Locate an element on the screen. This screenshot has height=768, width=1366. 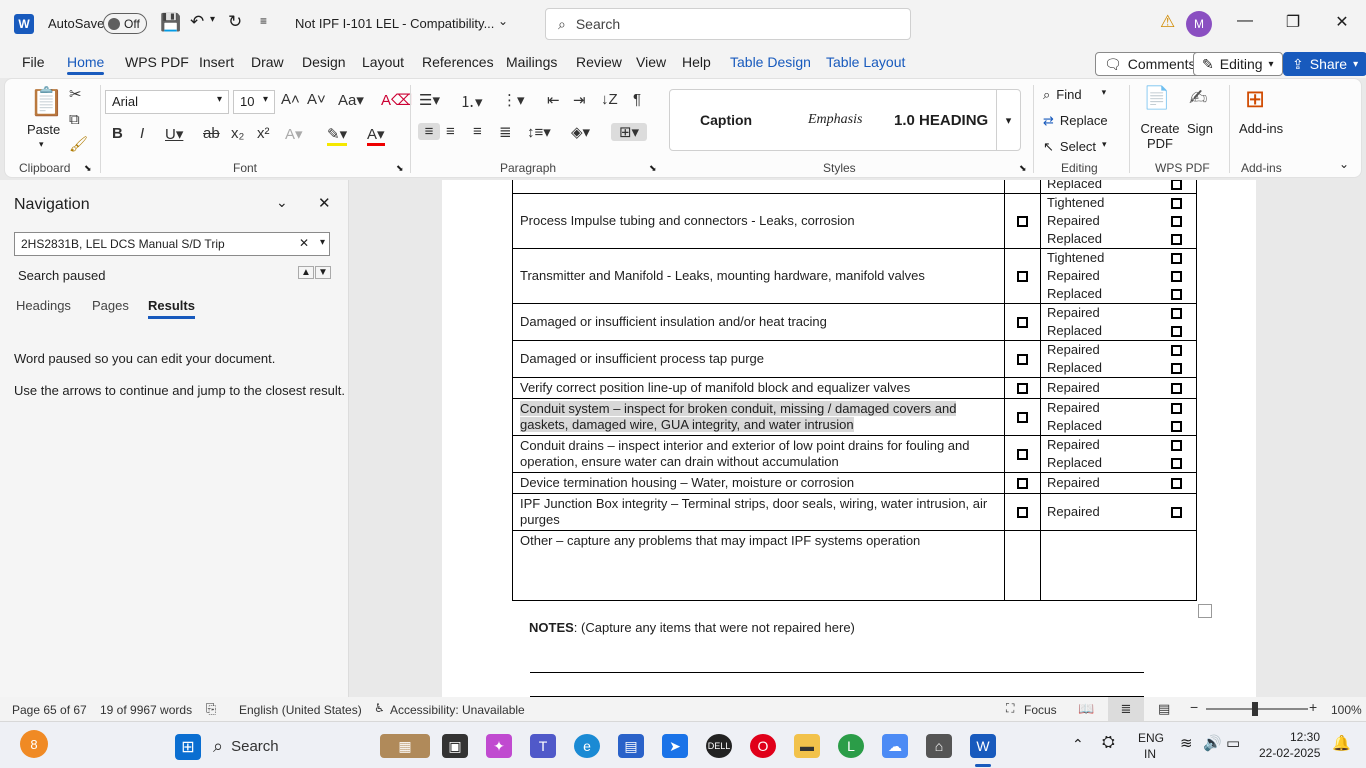
battery-icon: ▭ is located at coordinates (1233, 743).